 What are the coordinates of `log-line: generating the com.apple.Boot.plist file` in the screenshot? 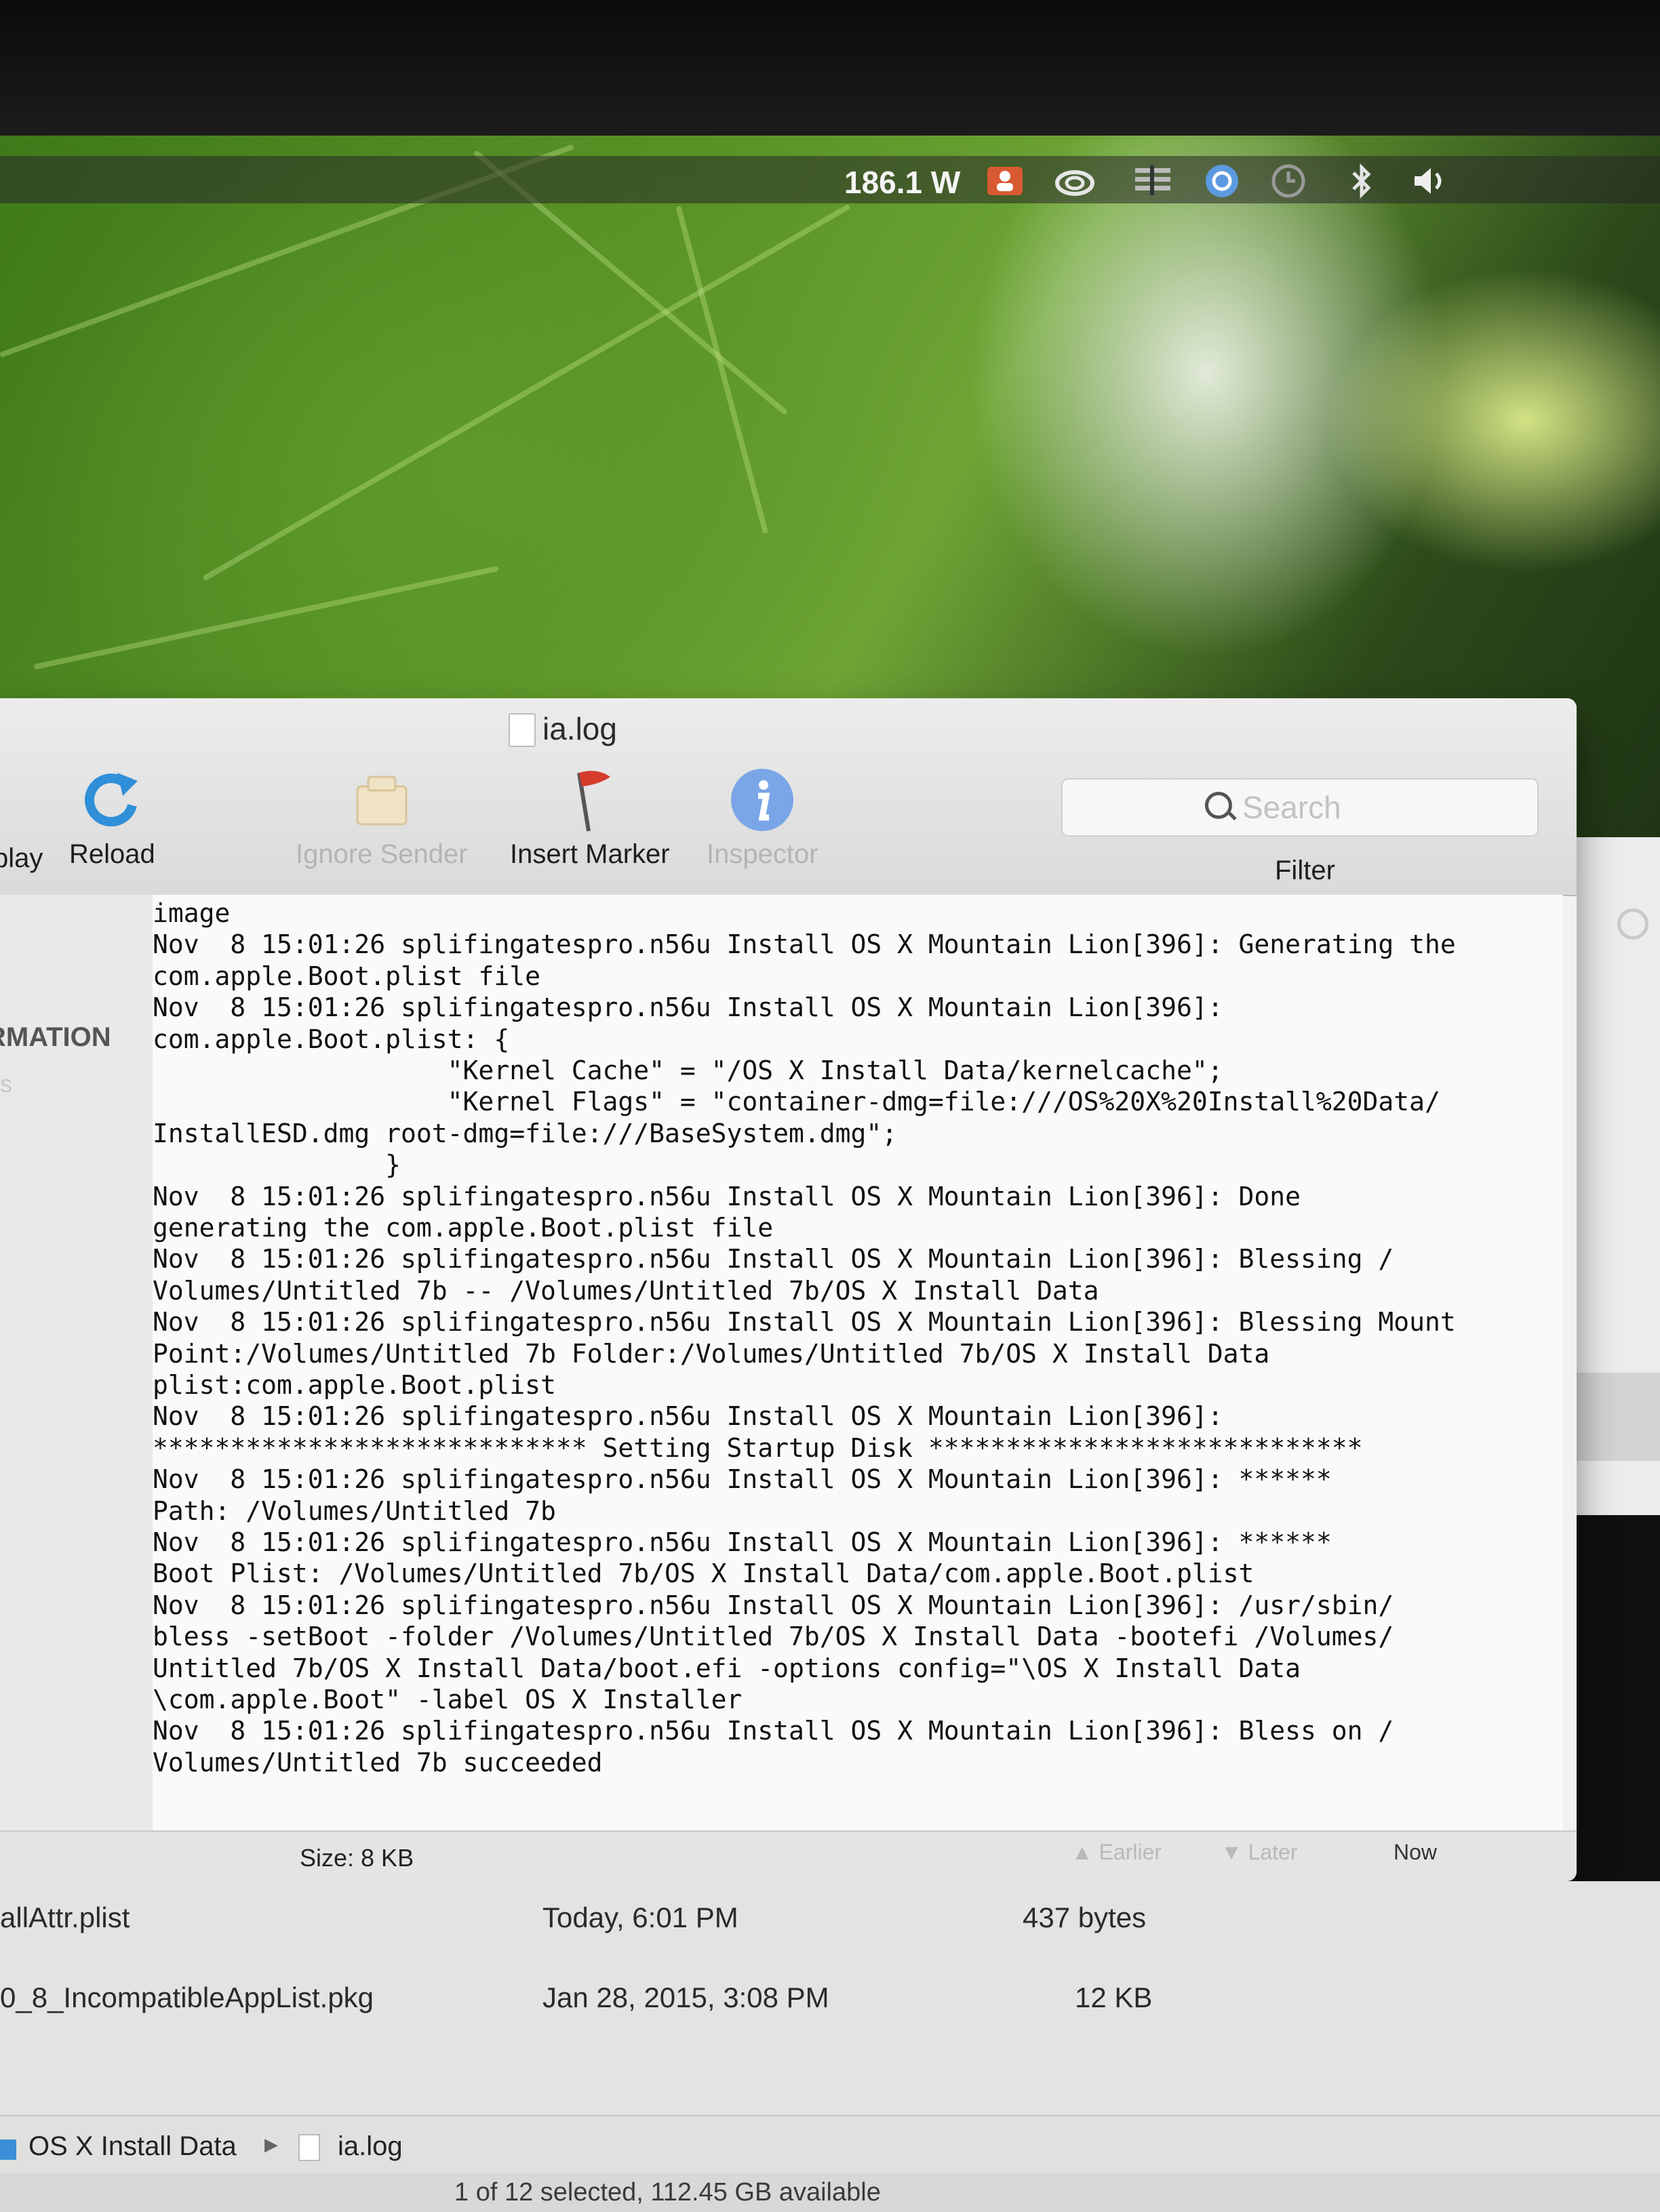 It's located at (463, 1228).